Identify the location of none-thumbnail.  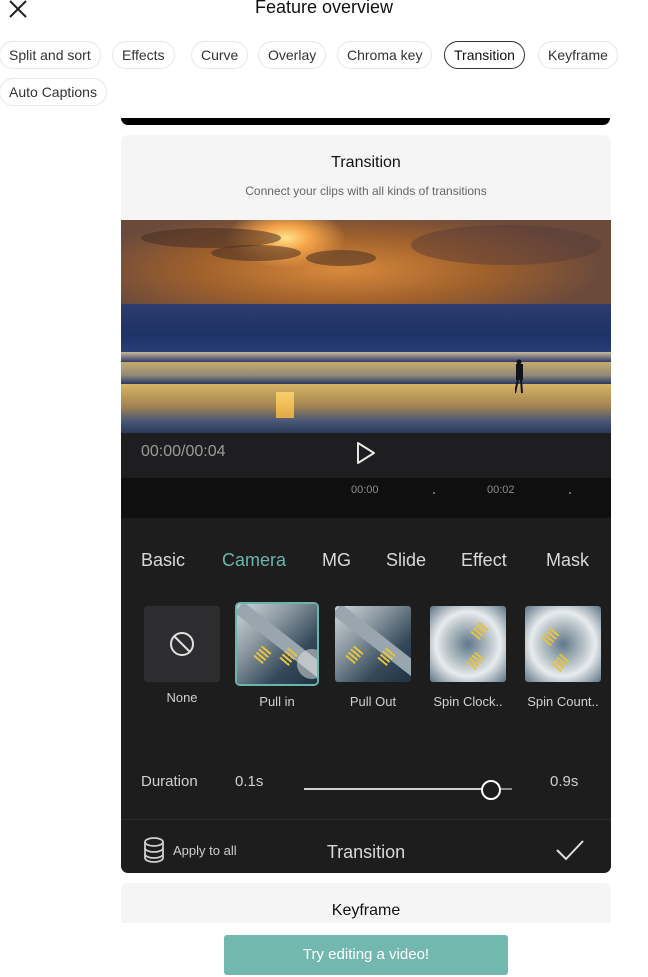
(182, 644).